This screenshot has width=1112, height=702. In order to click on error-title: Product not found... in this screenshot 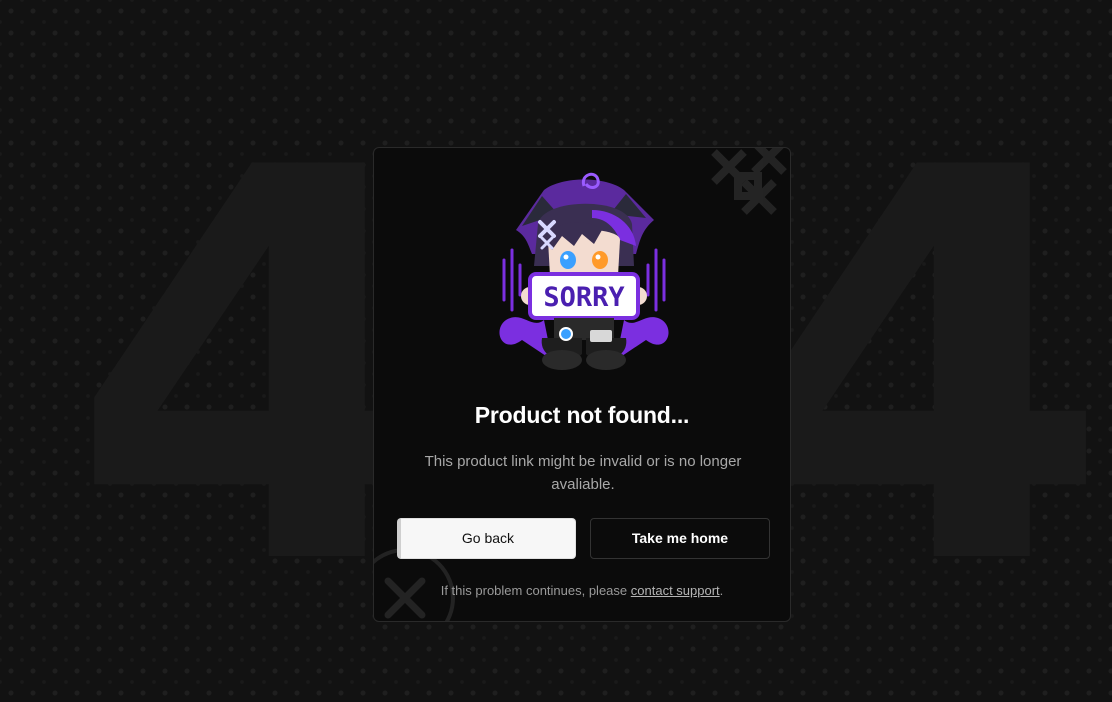, I will do `click(582, 415)`.